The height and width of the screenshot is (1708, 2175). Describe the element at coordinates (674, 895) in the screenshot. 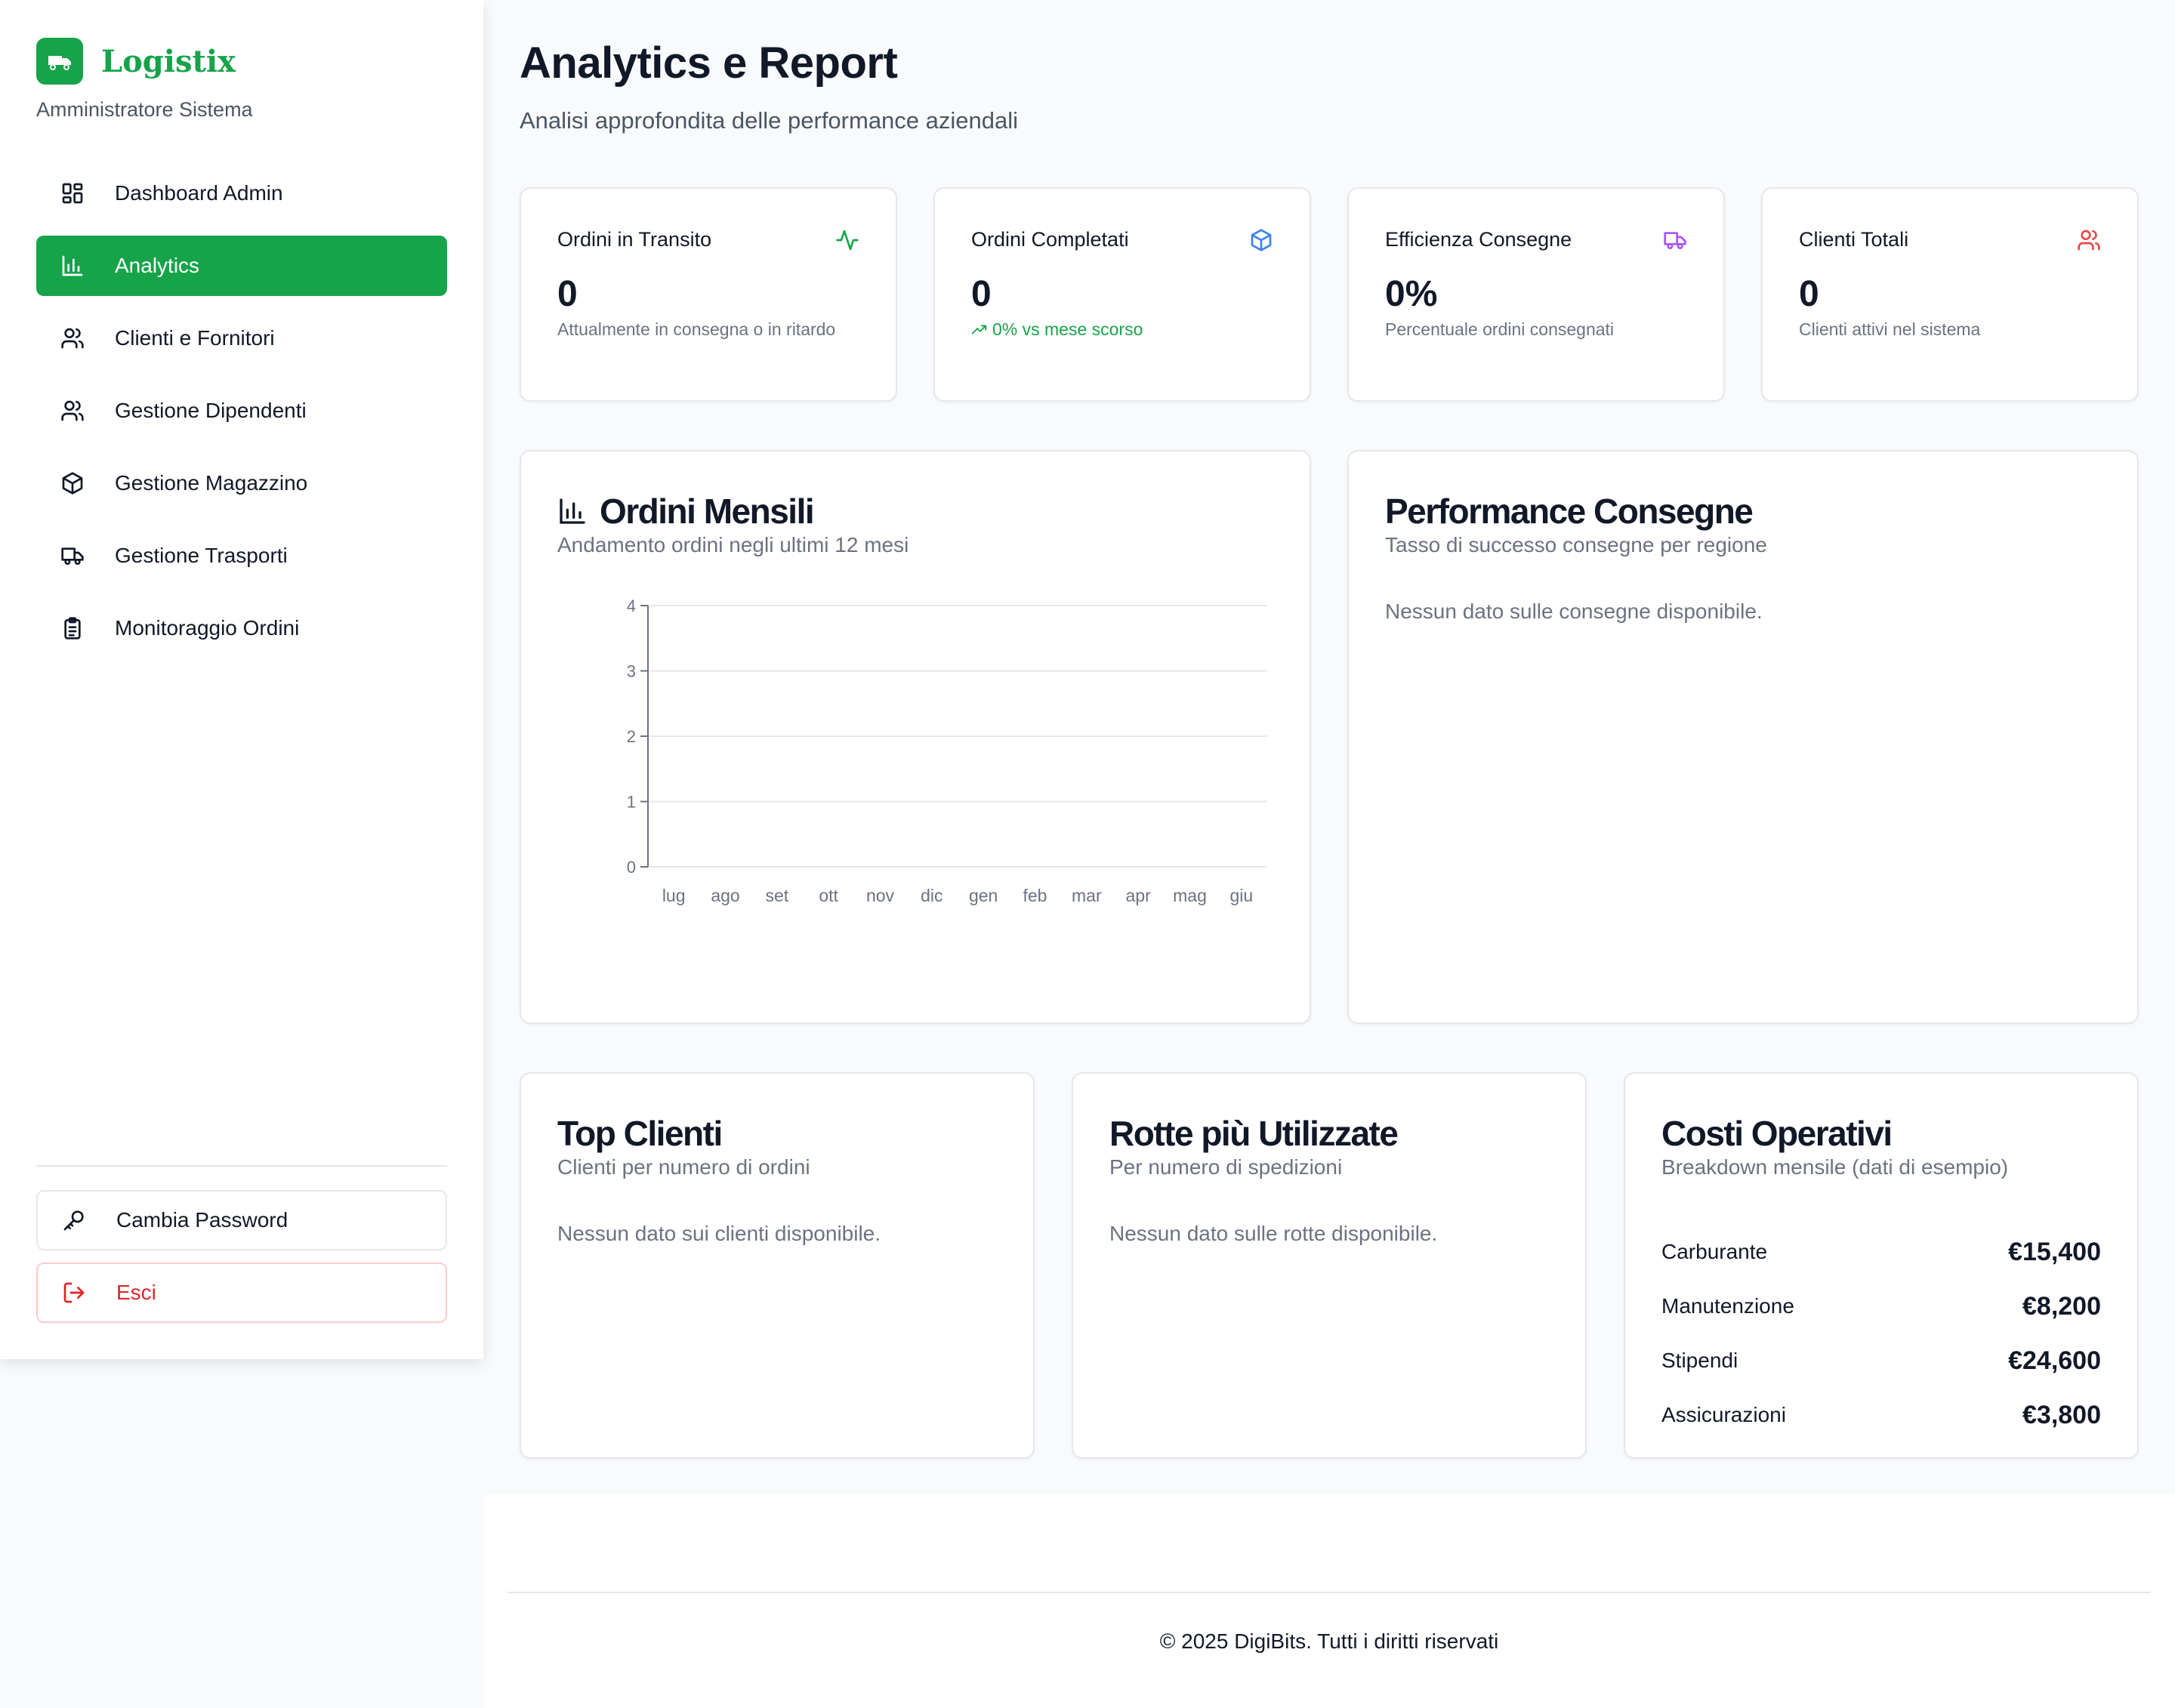

I see `x-tick-label: lug` at that location.